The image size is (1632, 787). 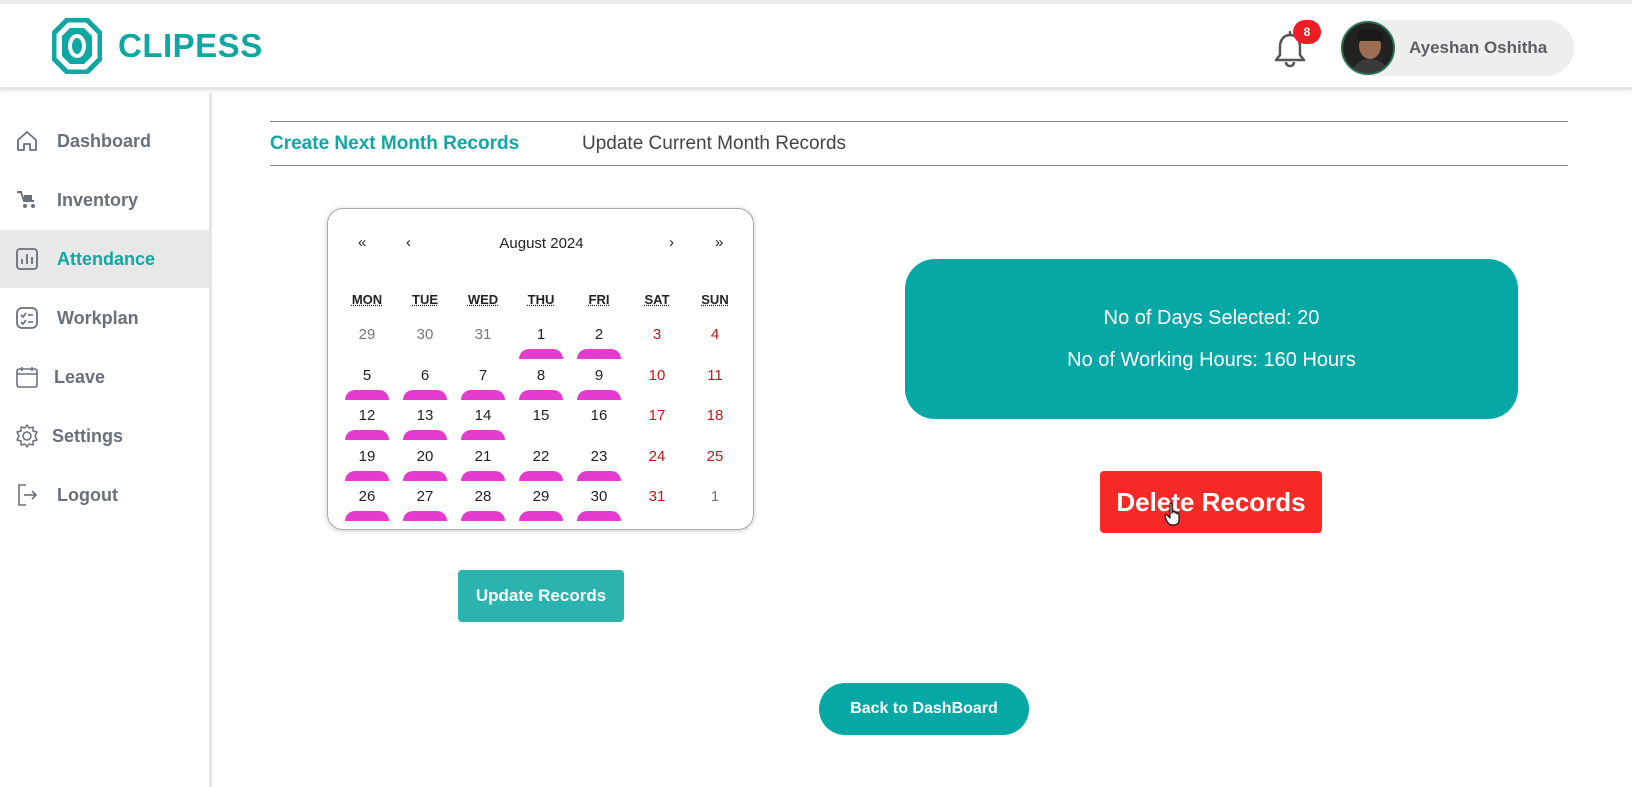 I want to click on calendar-day-number: 14, so click(x=483, y=415).